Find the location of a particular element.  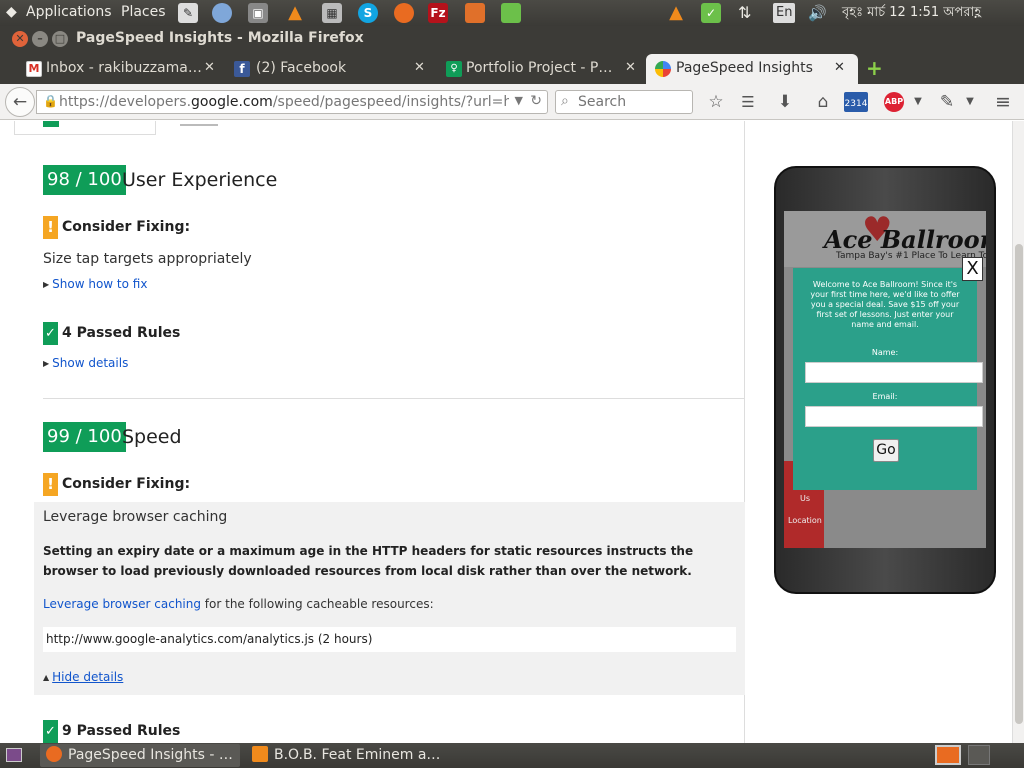

desktop-tab-edge is located at coordinates (199, 123).